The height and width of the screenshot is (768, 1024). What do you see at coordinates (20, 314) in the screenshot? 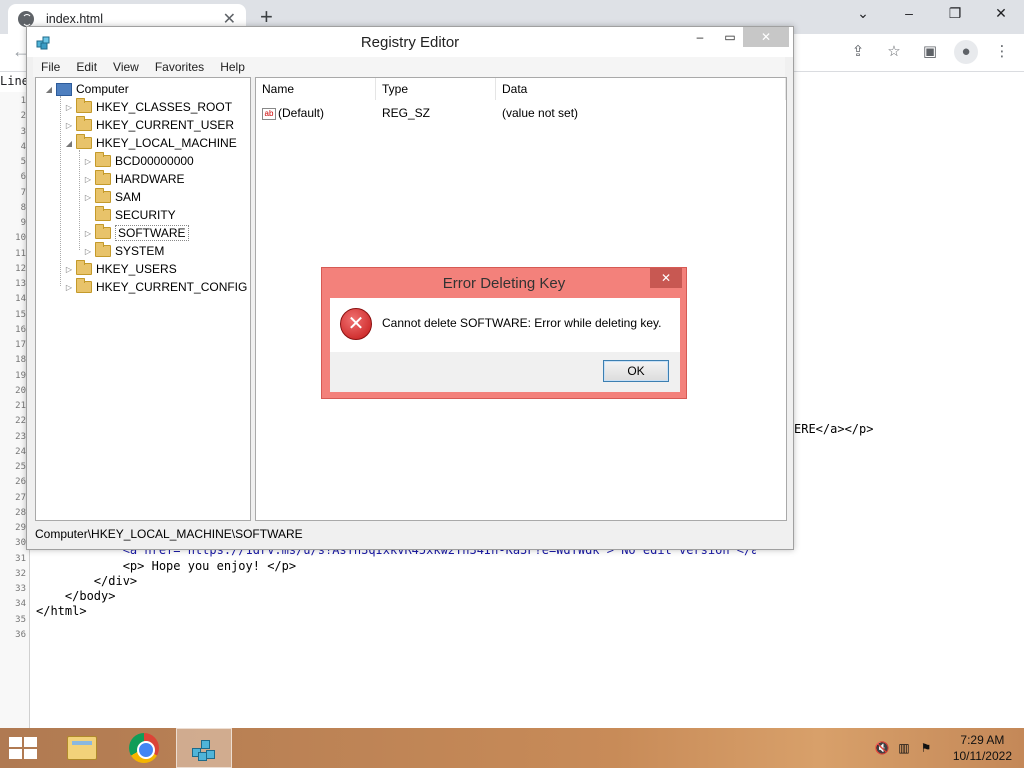
I see `line-number: 15` at bounding box center [20, 314].